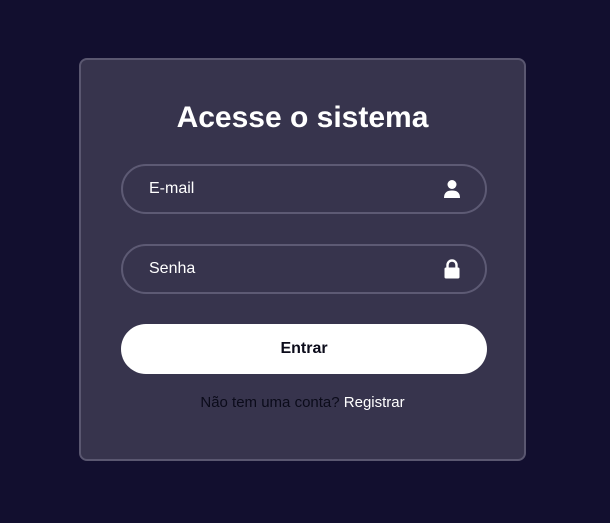 The height and width of the screenshot is (523, 610). Describe the element at coordinates (302, 117) in the screenshot. I see `login-title: Acesse o sistema` at that location.